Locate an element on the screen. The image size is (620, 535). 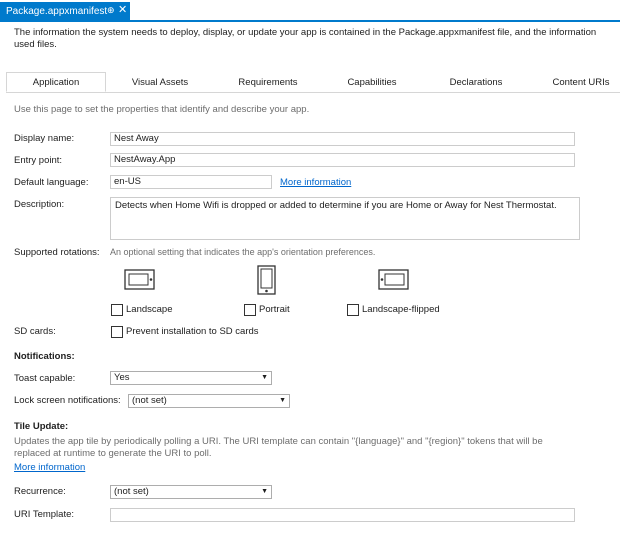
landscape-flipped-checkbox is located at coordinates (353, 310).